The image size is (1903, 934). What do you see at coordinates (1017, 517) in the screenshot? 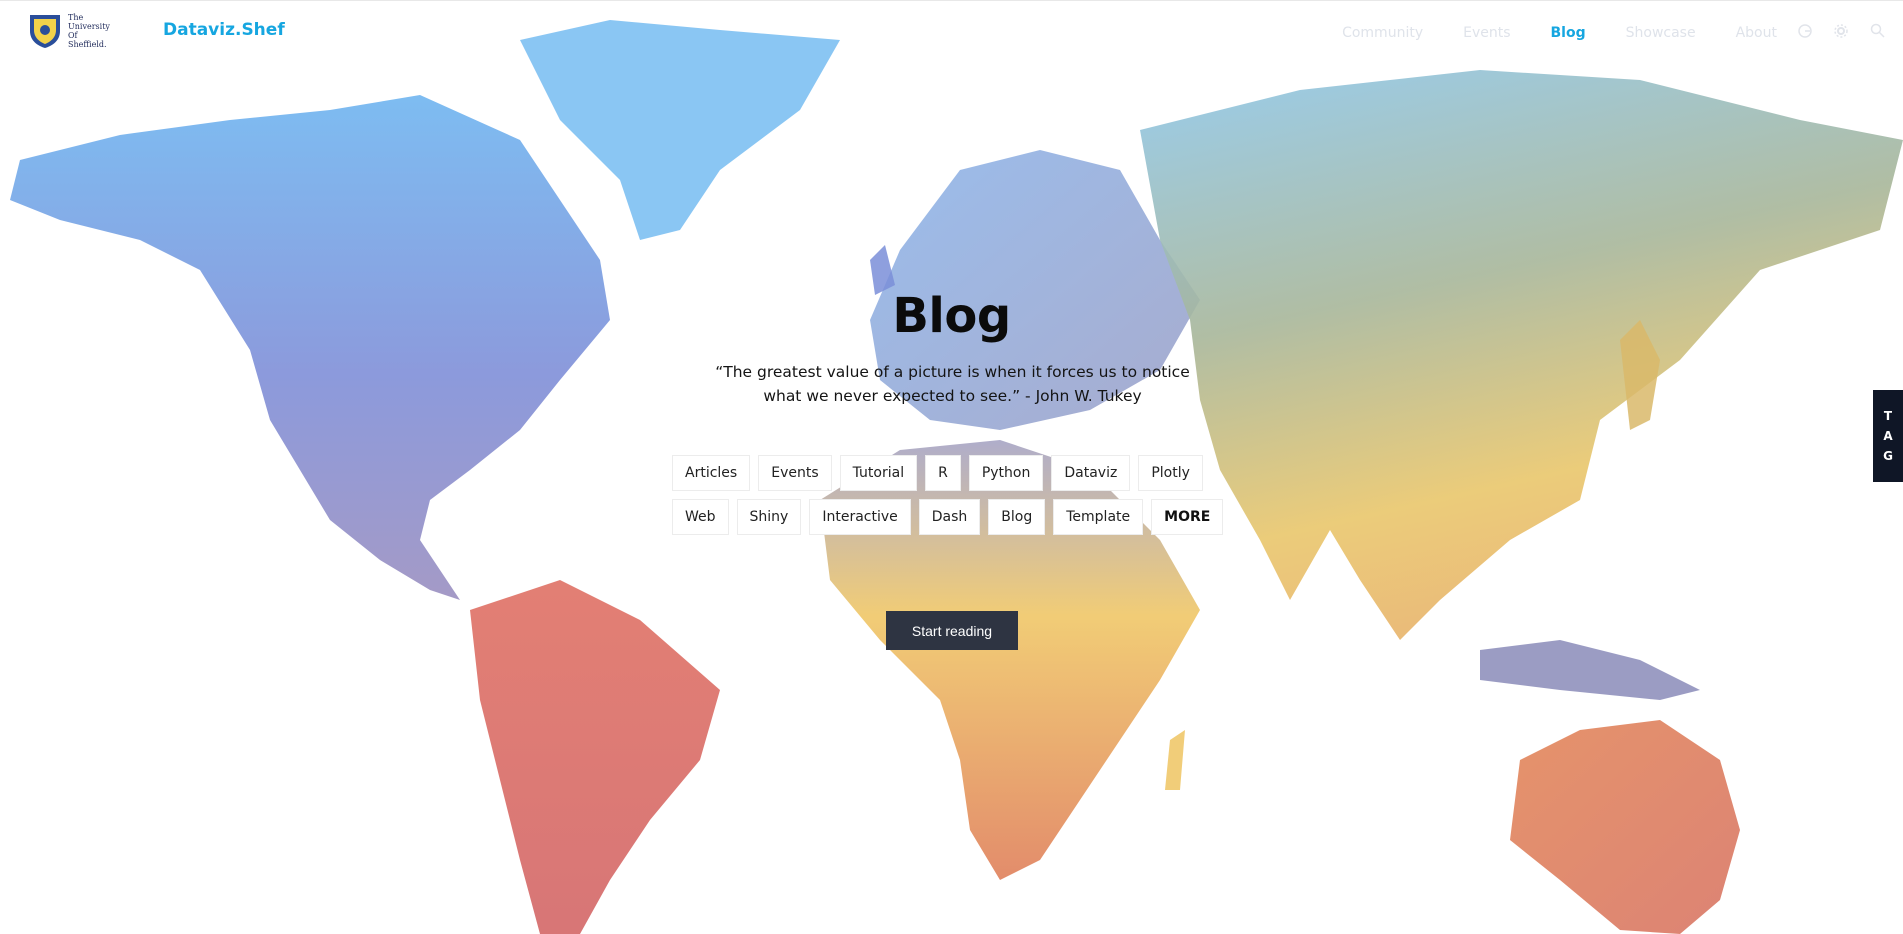
I see `tag-blog: Blog` at bounding box center [1017, 517].